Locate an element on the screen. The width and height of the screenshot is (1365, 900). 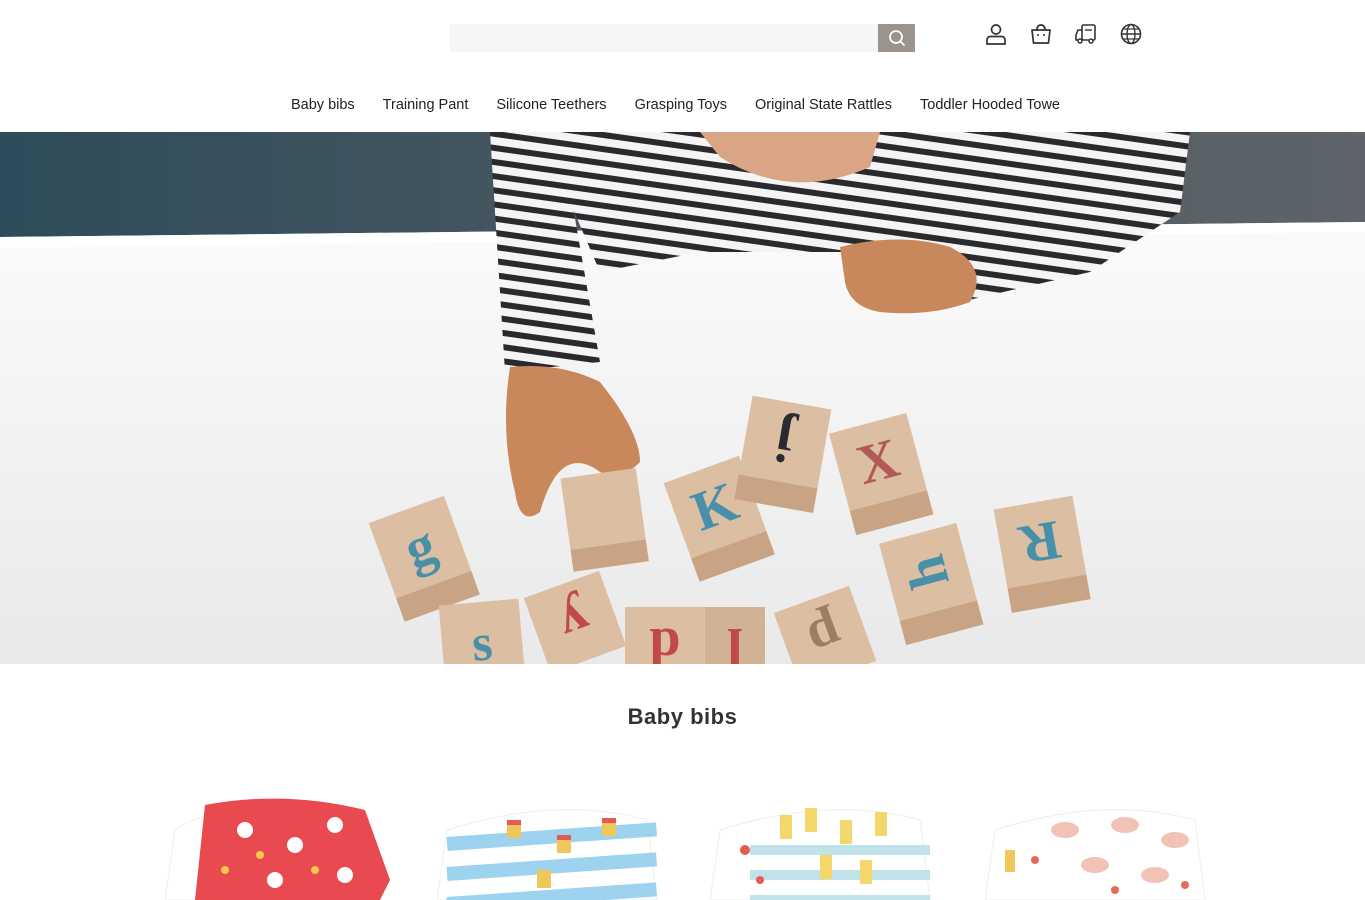
language-globe-icon is located at coordinates (1131, 34).